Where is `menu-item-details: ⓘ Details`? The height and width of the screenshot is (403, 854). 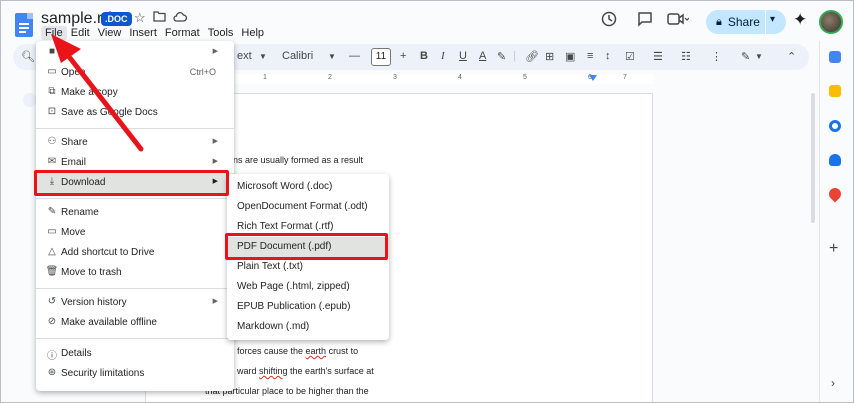 menu-item-details: ⓘ Details is located at coordinates (135, 354).